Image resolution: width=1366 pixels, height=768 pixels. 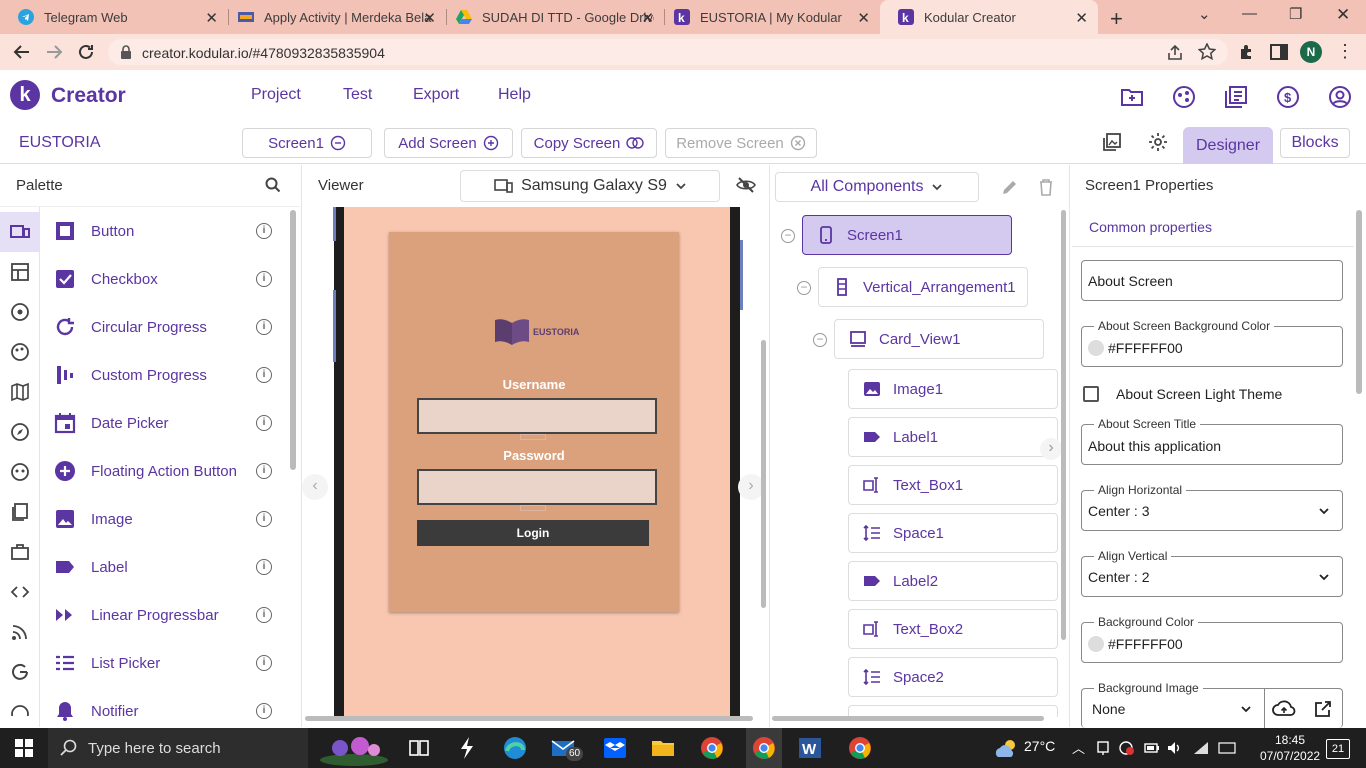 What do you see at coordinates (953, 389) in the screenshot?
I see `tree-node-image1: Image1` at bounding box center [953, 389].